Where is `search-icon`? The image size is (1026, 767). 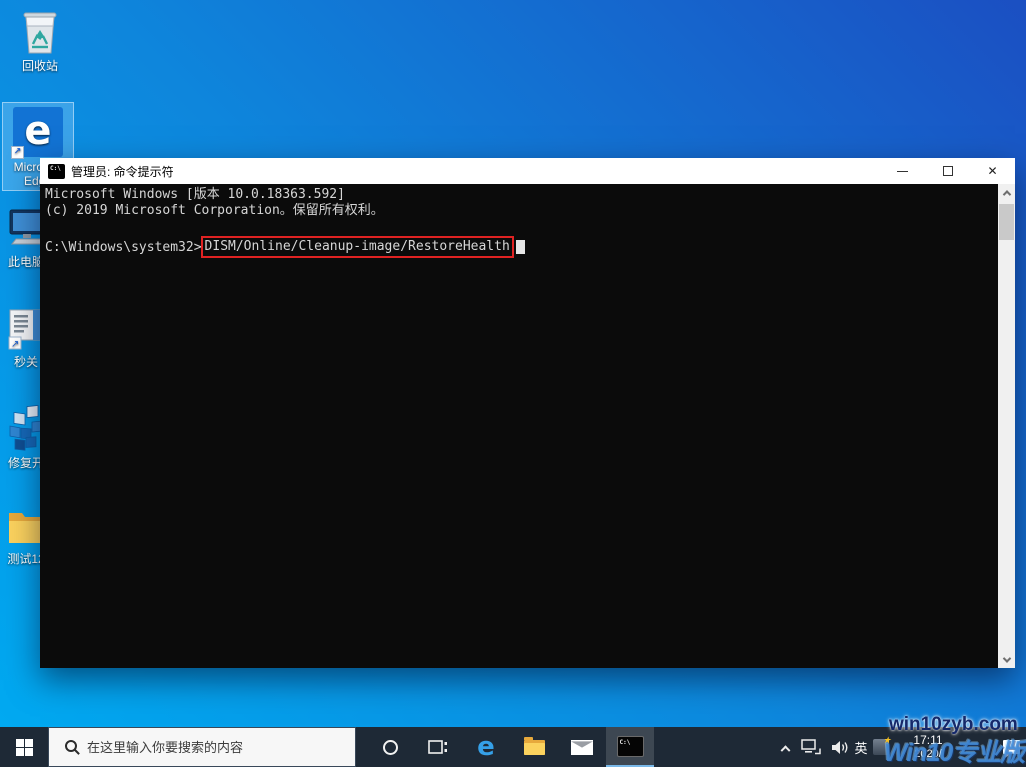 search-icon is located at coordinates (71, 746).